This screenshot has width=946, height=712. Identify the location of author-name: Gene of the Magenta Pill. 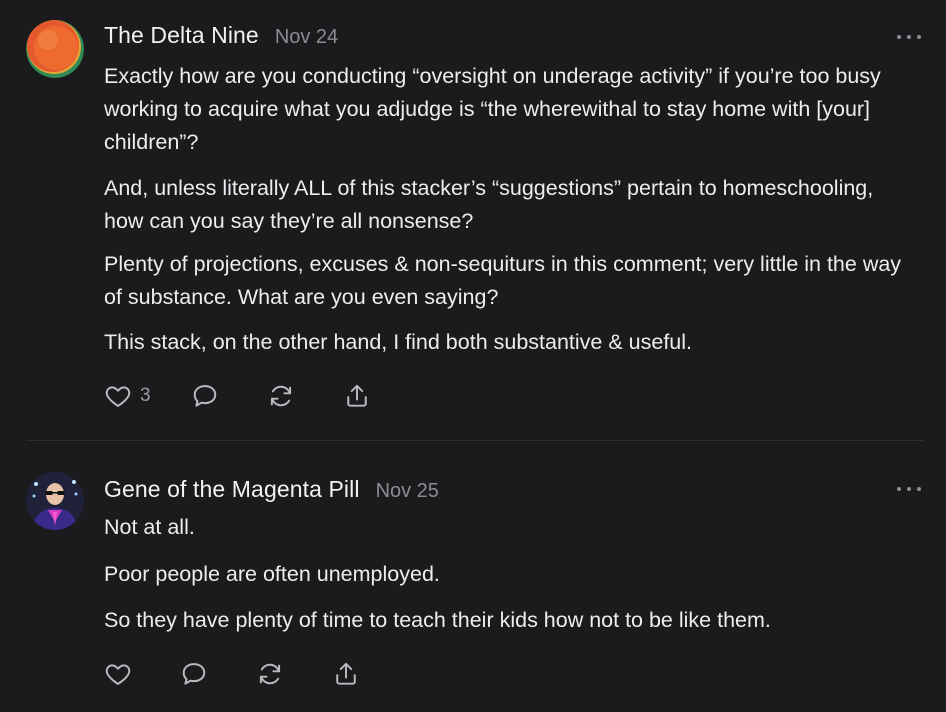
(232, 489).